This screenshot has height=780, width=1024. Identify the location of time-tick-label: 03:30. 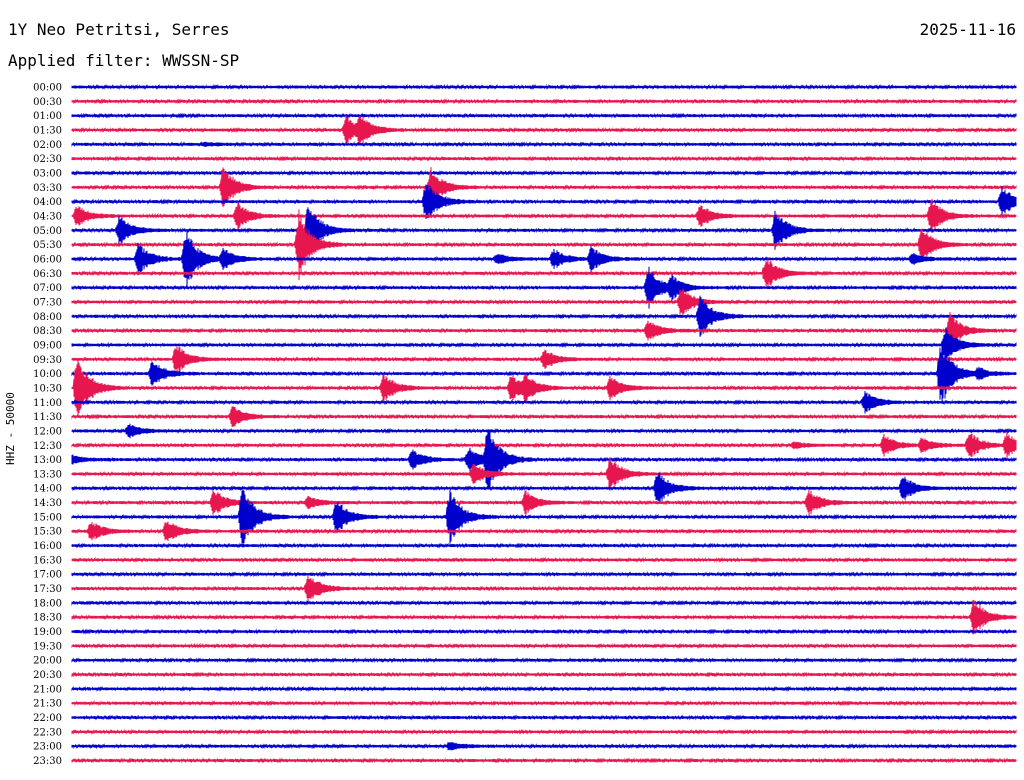
(47, 188).